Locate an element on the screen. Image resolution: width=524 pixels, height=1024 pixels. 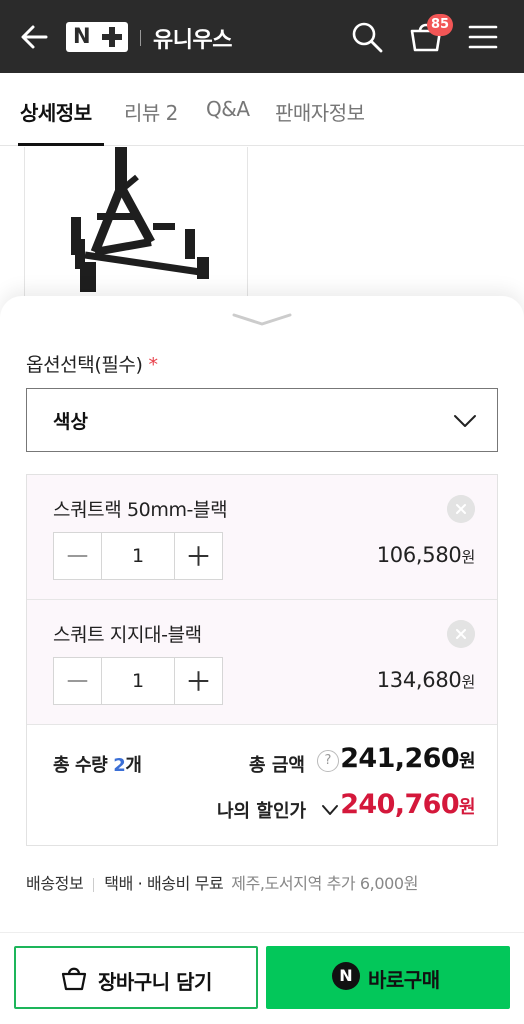
total-price-label: 총 금액 is located at coordinates (277, 765).